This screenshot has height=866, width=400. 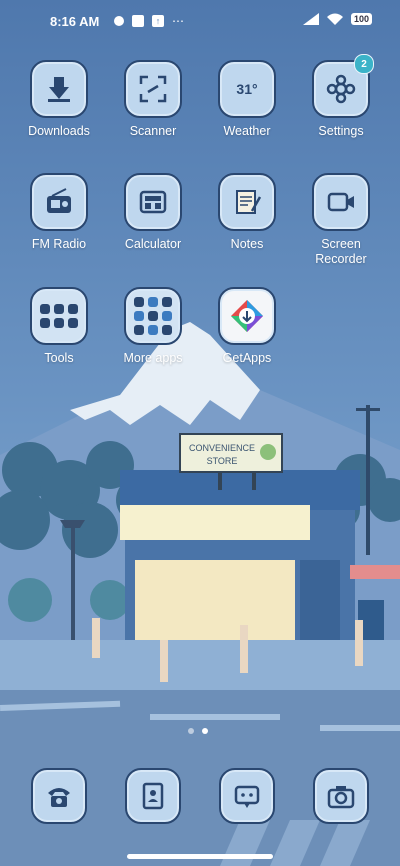 I want to click on app-settings: 2 Settings, so click(x=341, y=96).